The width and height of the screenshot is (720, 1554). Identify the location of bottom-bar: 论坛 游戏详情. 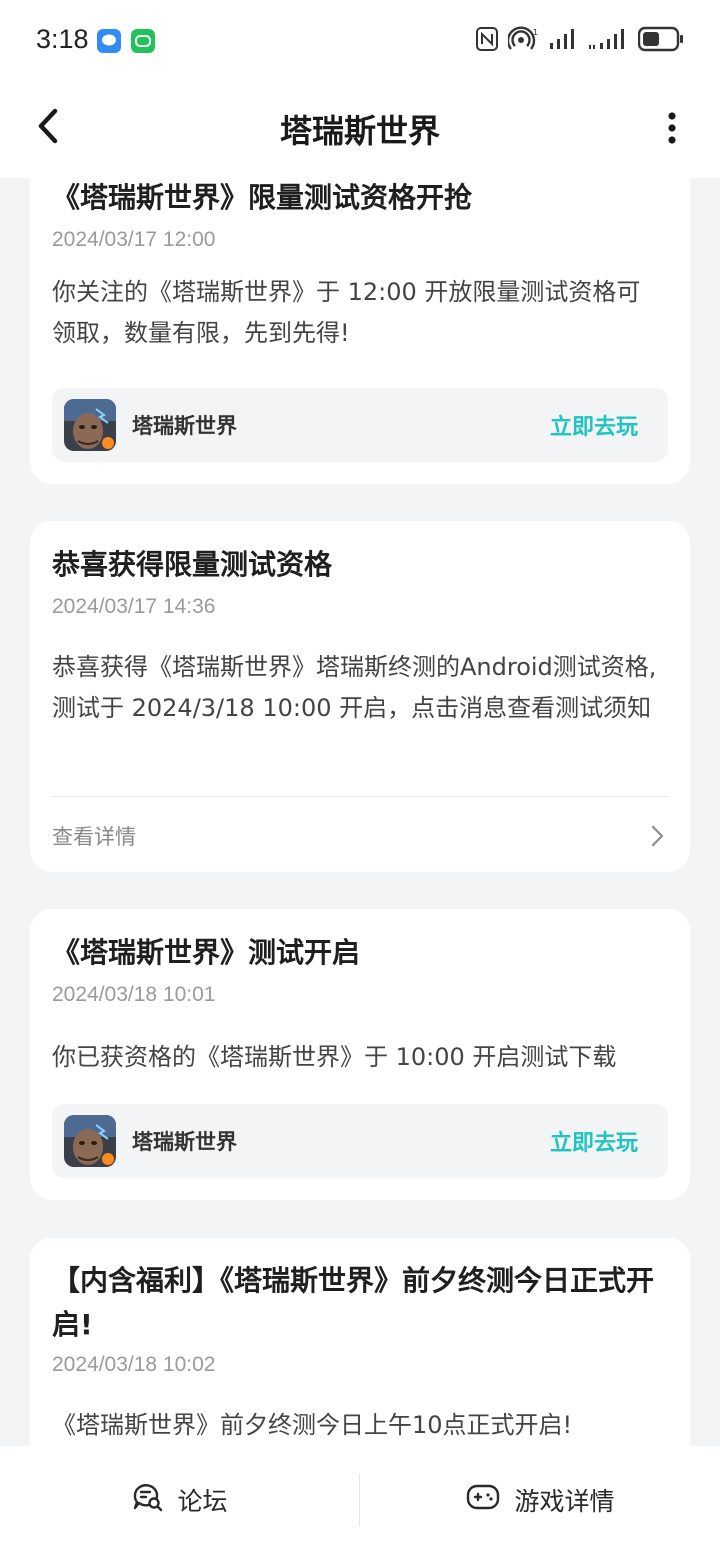
(360, 1500).